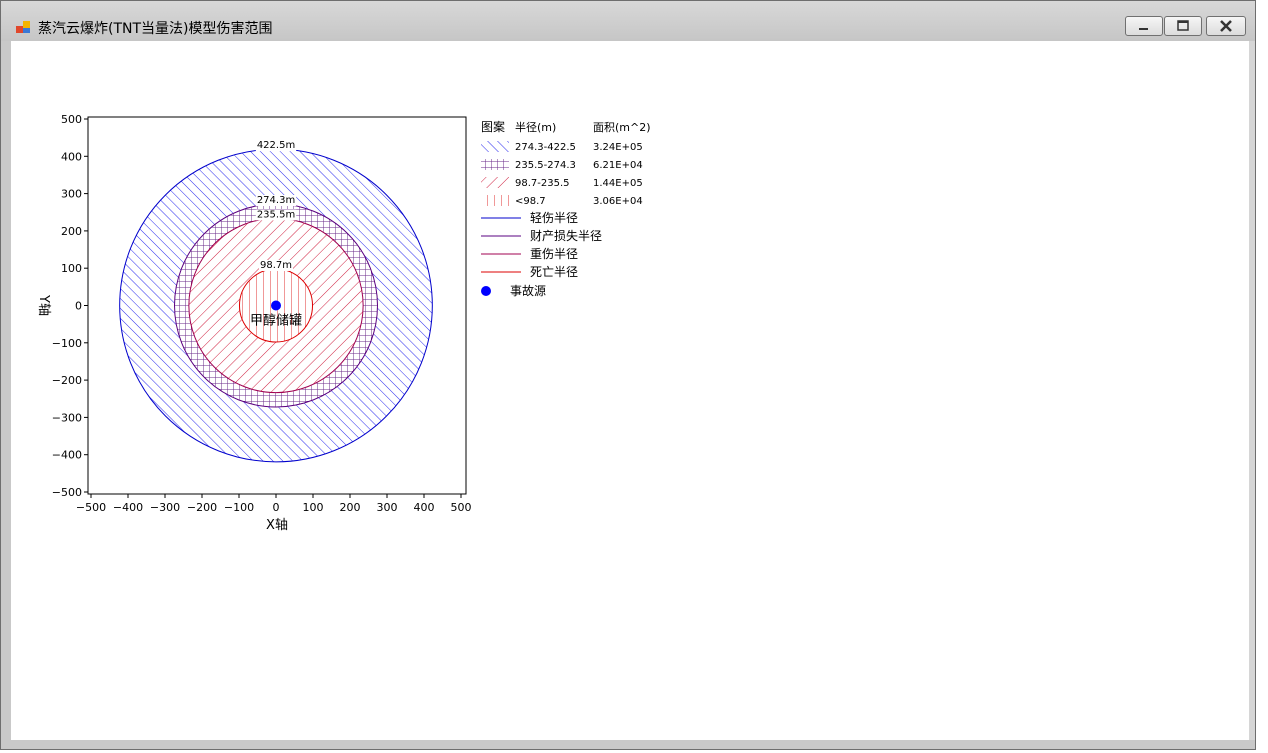 Image resolution: width=1268 pixels, height=753 pixels. What do you see at coordinates (70, 306) in the screenshot?
I see `y-axis: 500 400 300 200 100 0 −100 −200 −300 −400 −500` at bounding box center [70, 306].